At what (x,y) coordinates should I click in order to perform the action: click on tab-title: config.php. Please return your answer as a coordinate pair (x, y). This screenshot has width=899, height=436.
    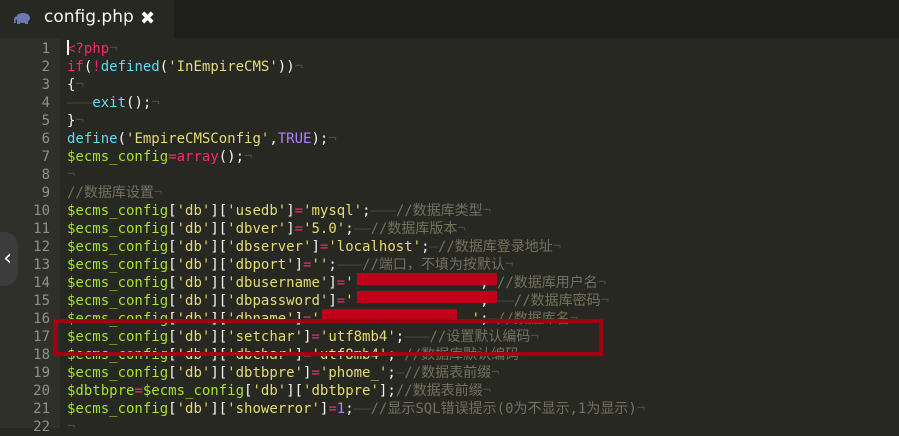
    Looking at the image, I should click on (89, 17).